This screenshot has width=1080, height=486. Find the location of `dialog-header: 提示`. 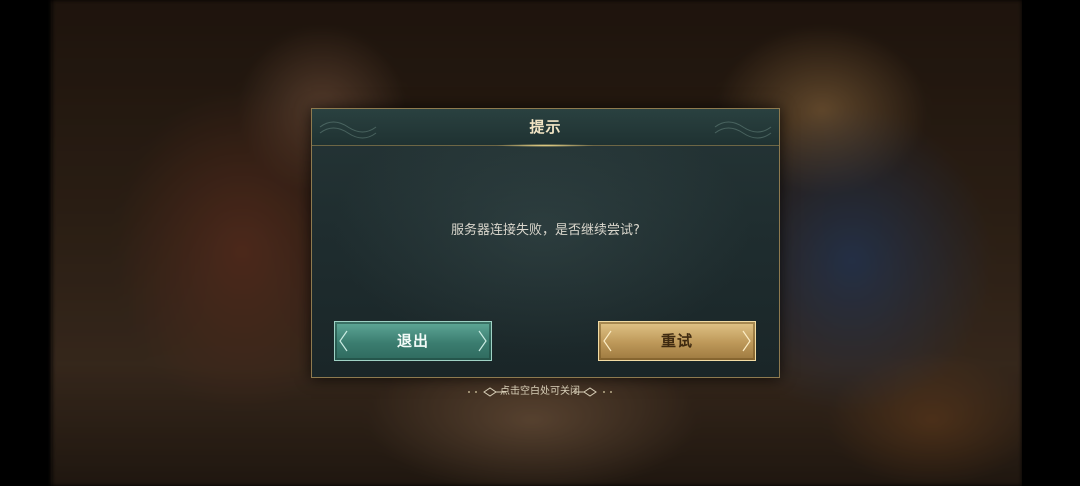

dialog-header: 提示 is located at coordinates (545, 128).